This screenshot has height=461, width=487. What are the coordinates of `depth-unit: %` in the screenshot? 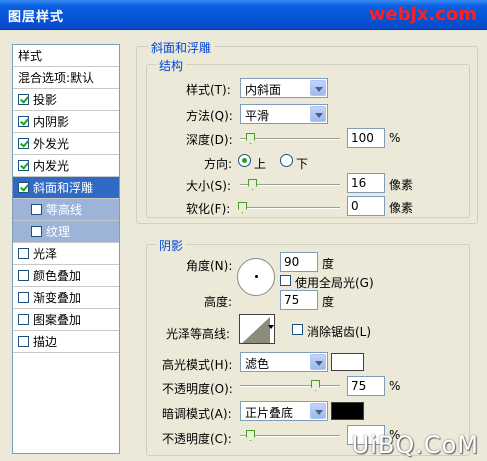 It's located at (395, 138).